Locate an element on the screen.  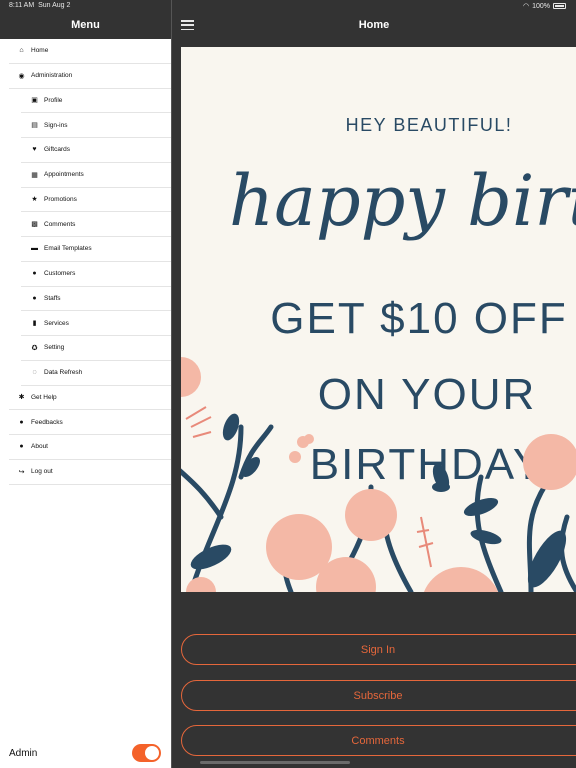
admin-label: Admin is located at coordinates (23, 753).